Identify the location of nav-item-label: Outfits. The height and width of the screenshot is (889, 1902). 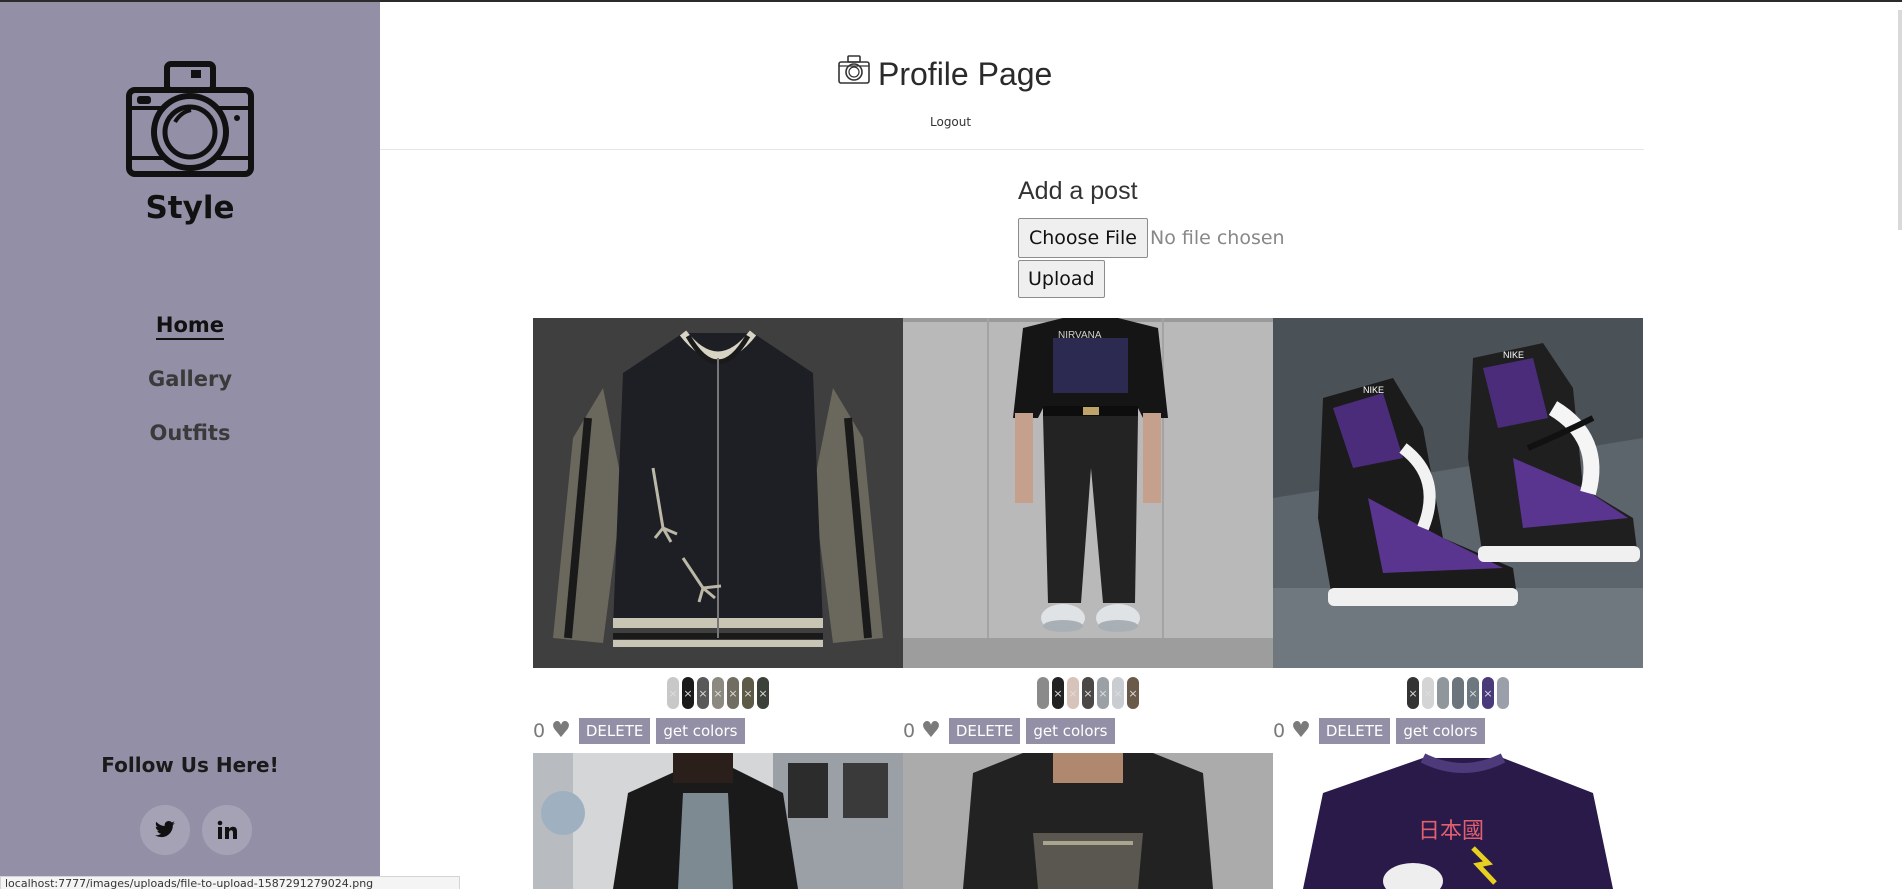
(190, 433).